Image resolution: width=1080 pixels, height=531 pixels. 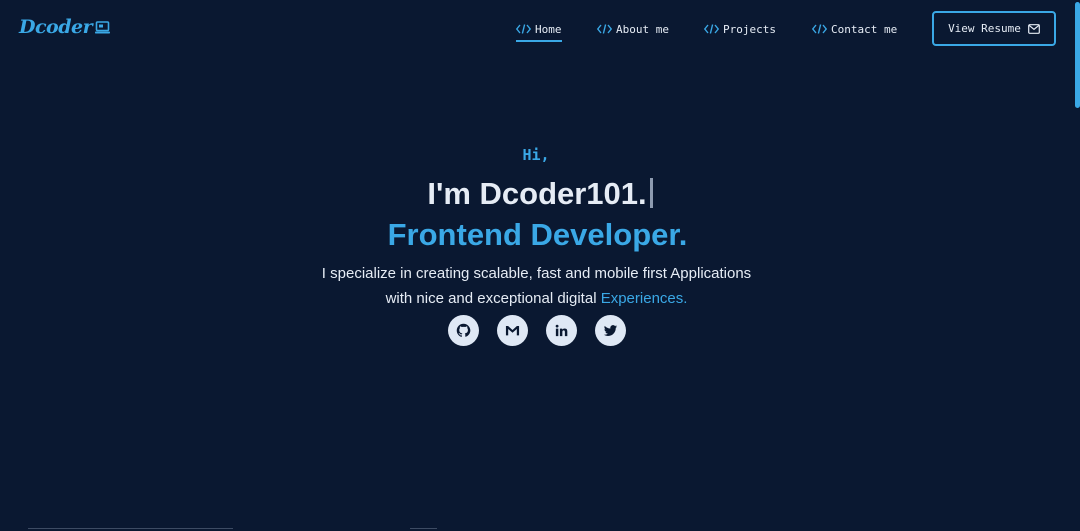 I want to click on linkedin-link, so click(x=561, y=330).